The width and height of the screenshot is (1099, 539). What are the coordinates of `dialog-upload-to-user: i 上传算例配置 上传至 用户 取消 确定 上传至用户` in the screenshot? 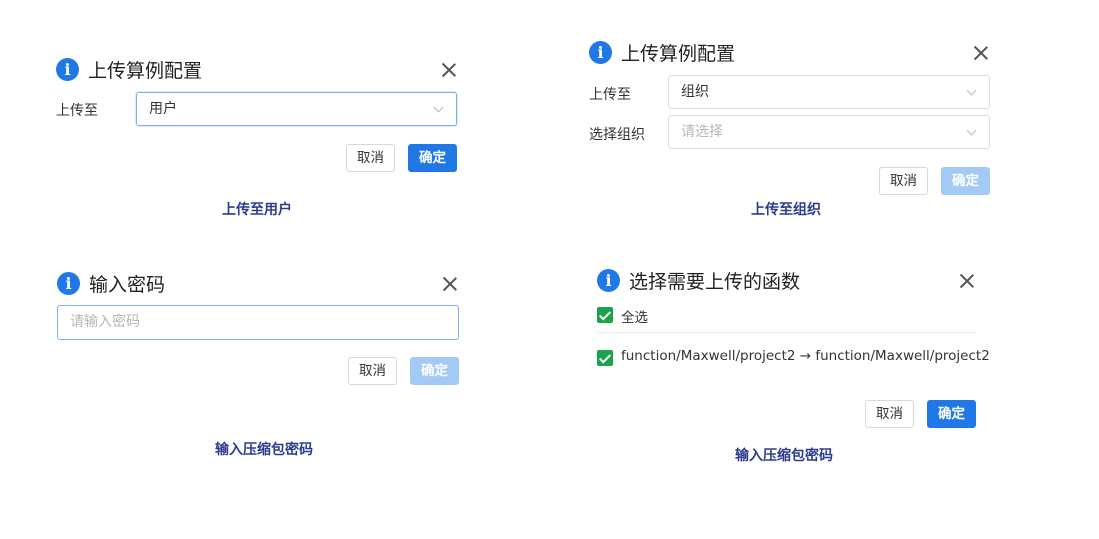 It's located at (258, 140).